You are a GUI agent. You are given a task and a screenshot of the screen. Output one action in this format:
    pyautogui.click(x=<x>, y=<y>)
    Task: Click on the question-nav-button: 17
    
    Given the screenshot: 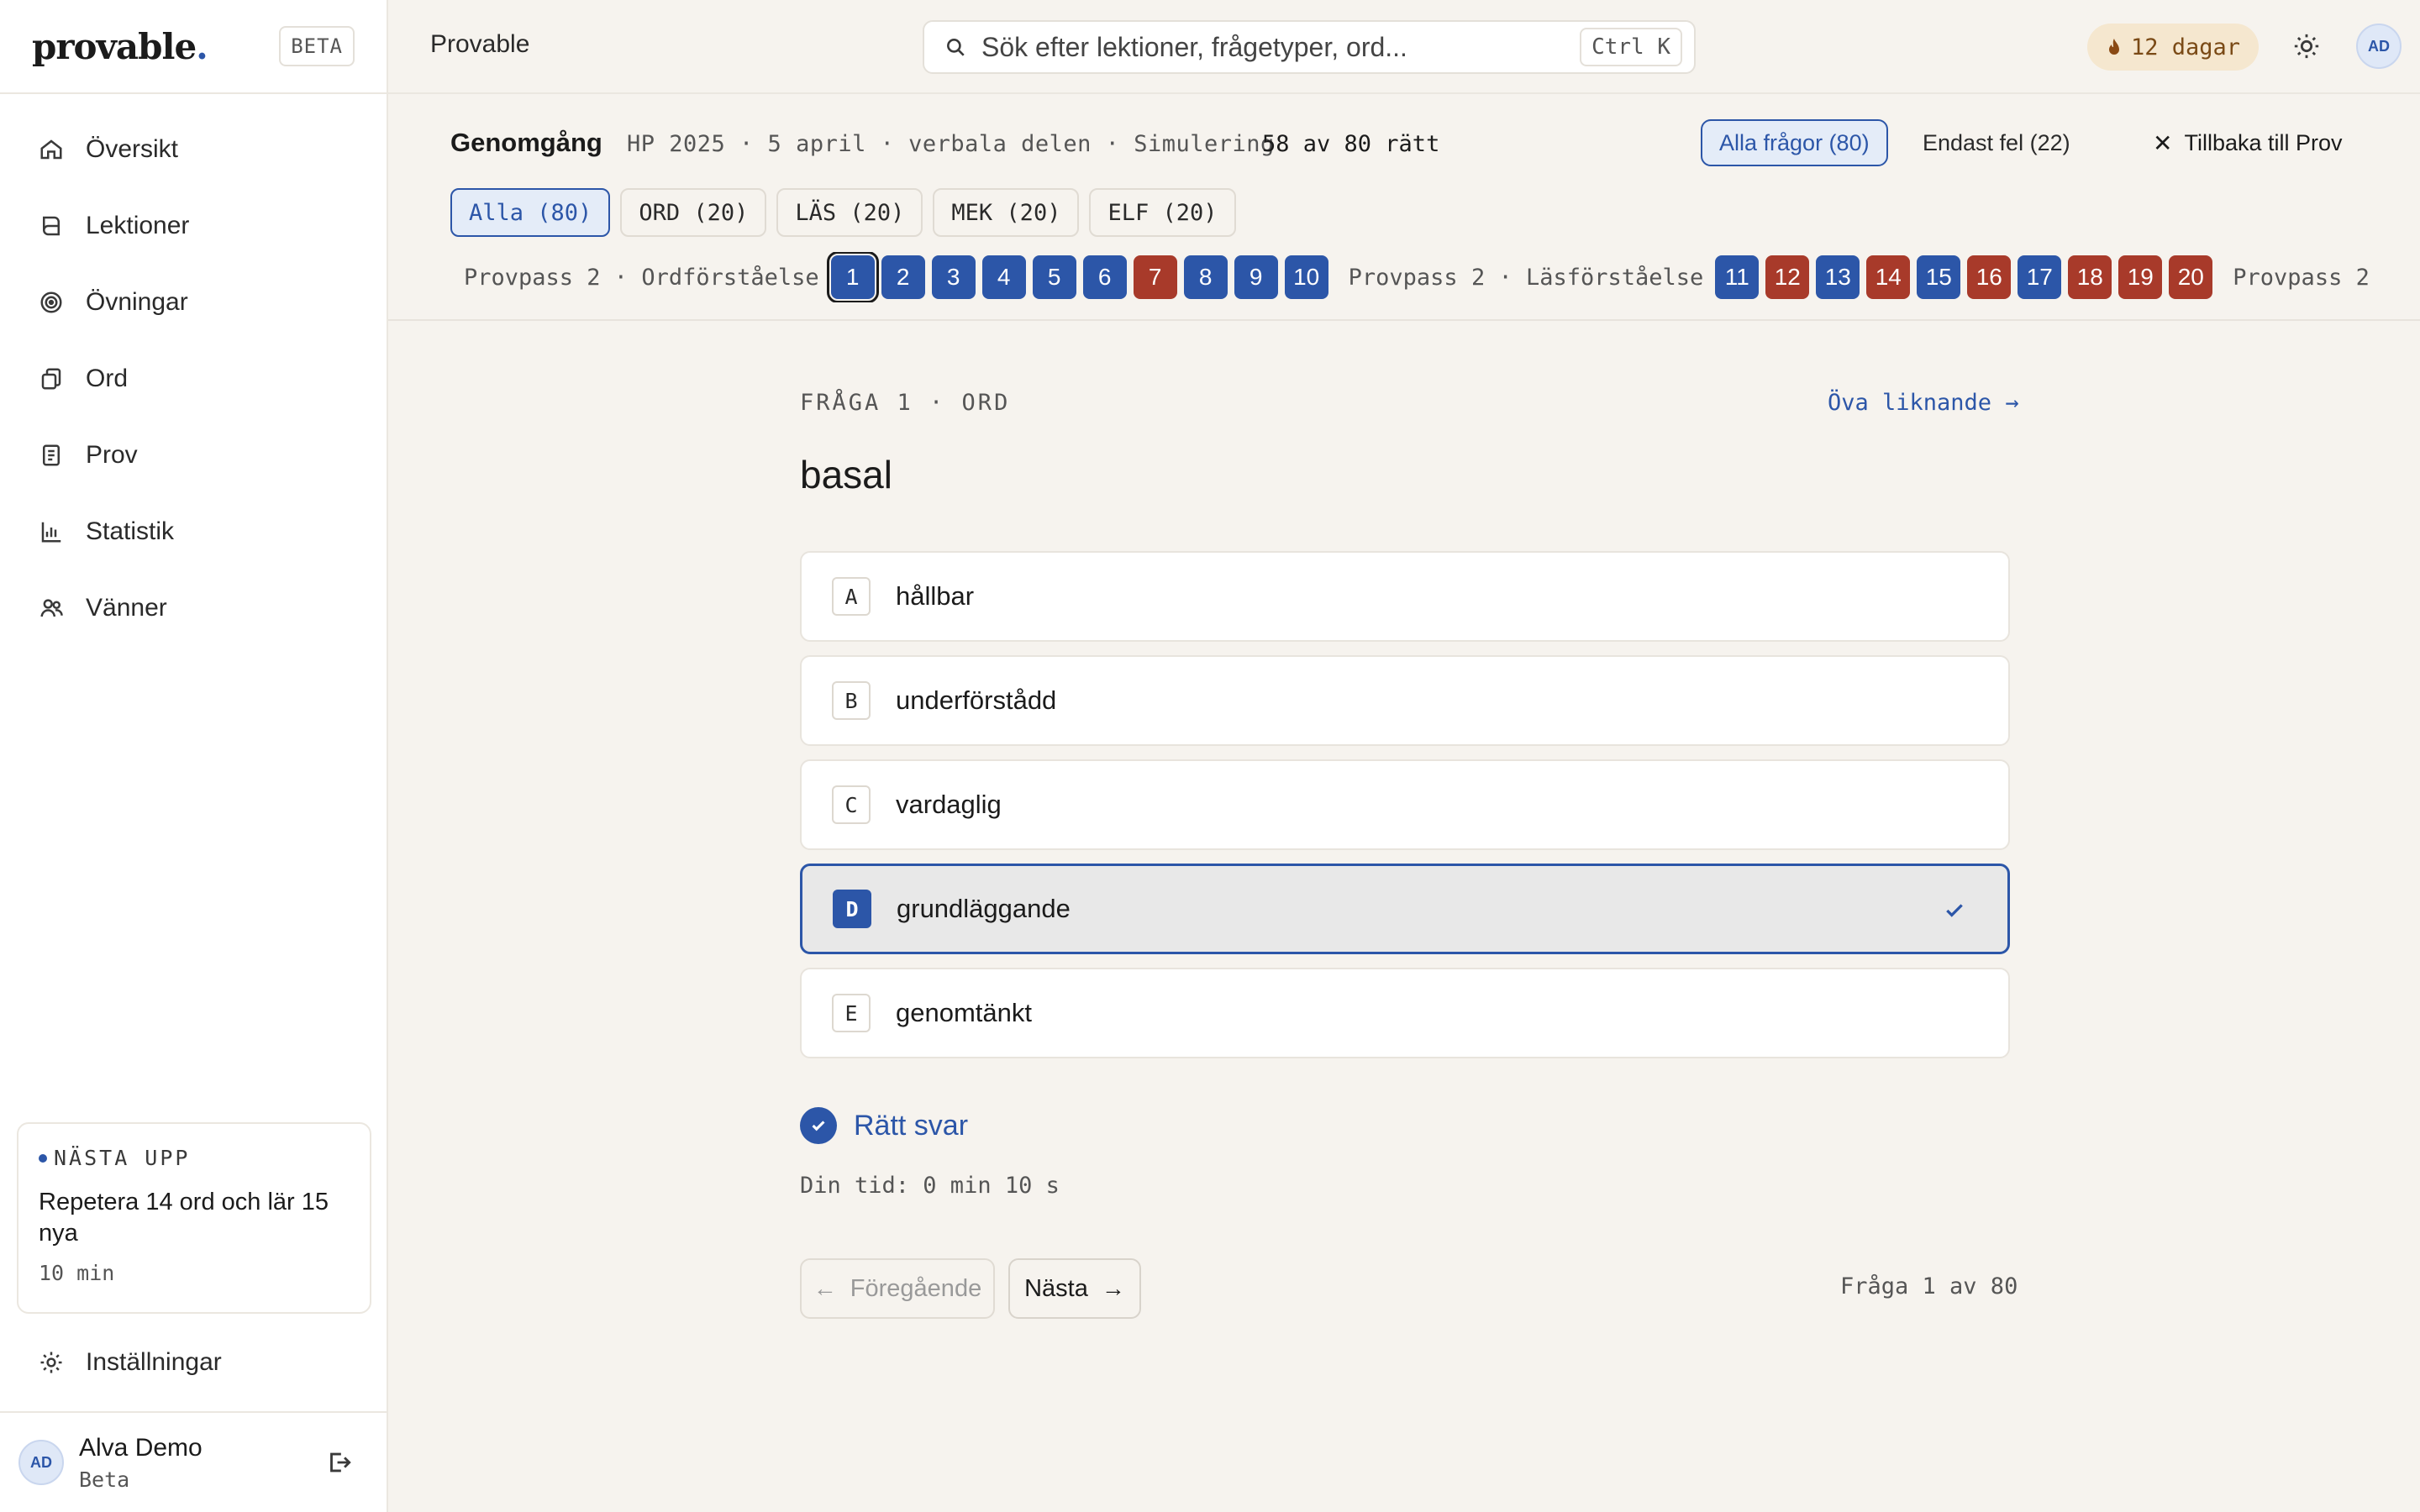 What is the action you would take?
    pyautogui.click(x=2040, y=277)
    